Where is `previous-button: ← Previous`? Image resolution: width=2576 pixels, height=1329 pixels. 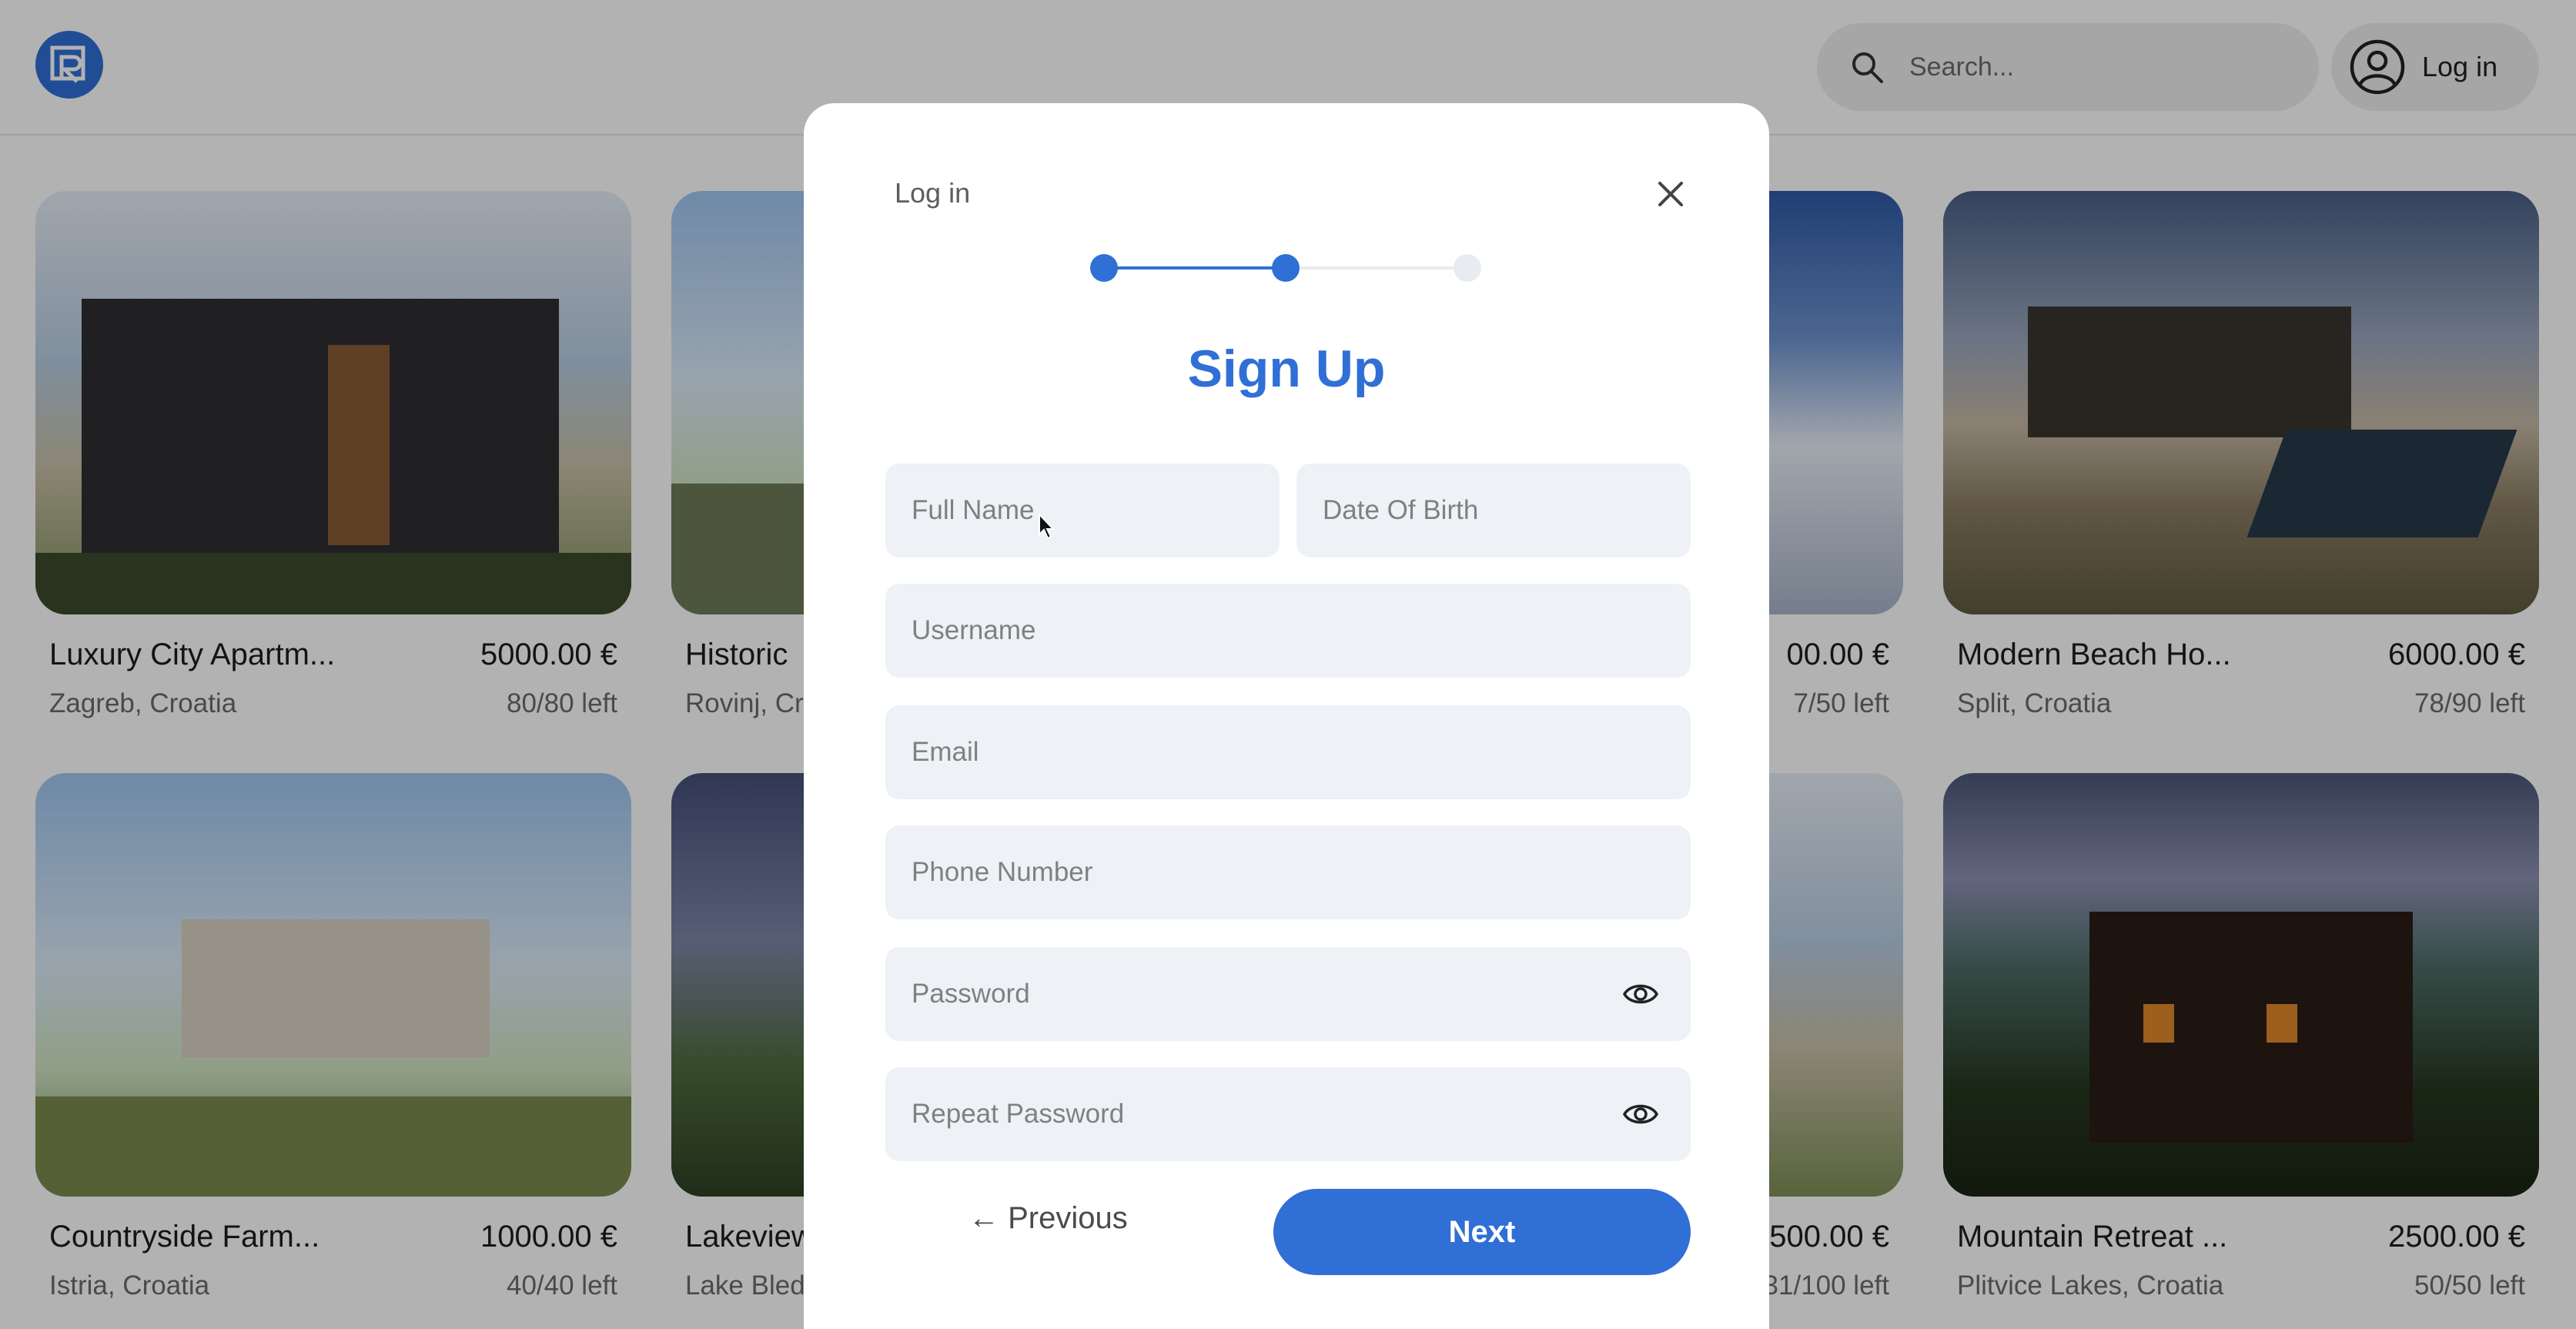 previous-button: ← Previous is located at coordinates (1049, 1218).